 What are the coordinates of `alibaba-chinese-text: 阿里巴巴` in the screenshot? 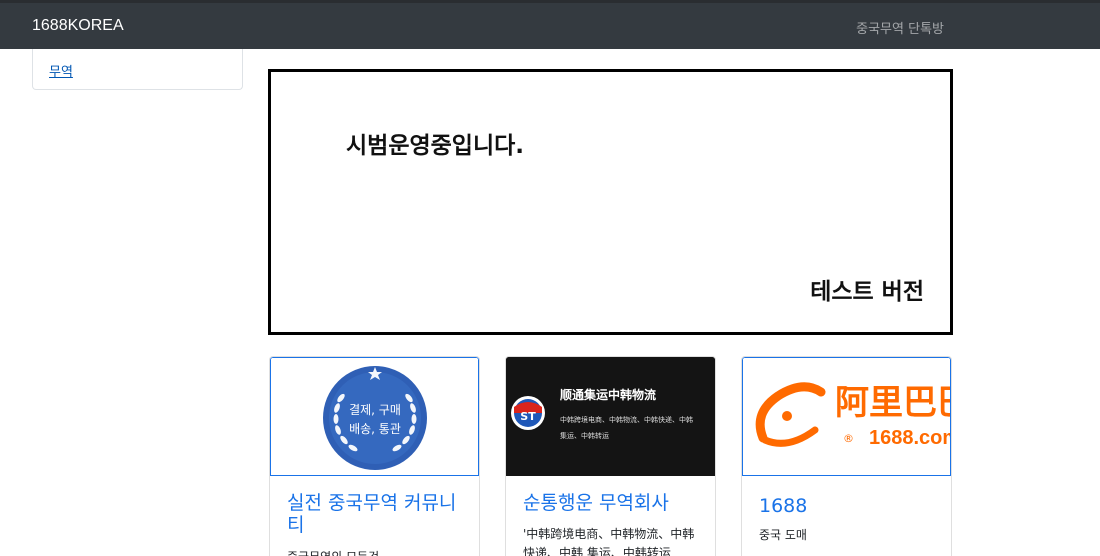 It's located at (893, 403).